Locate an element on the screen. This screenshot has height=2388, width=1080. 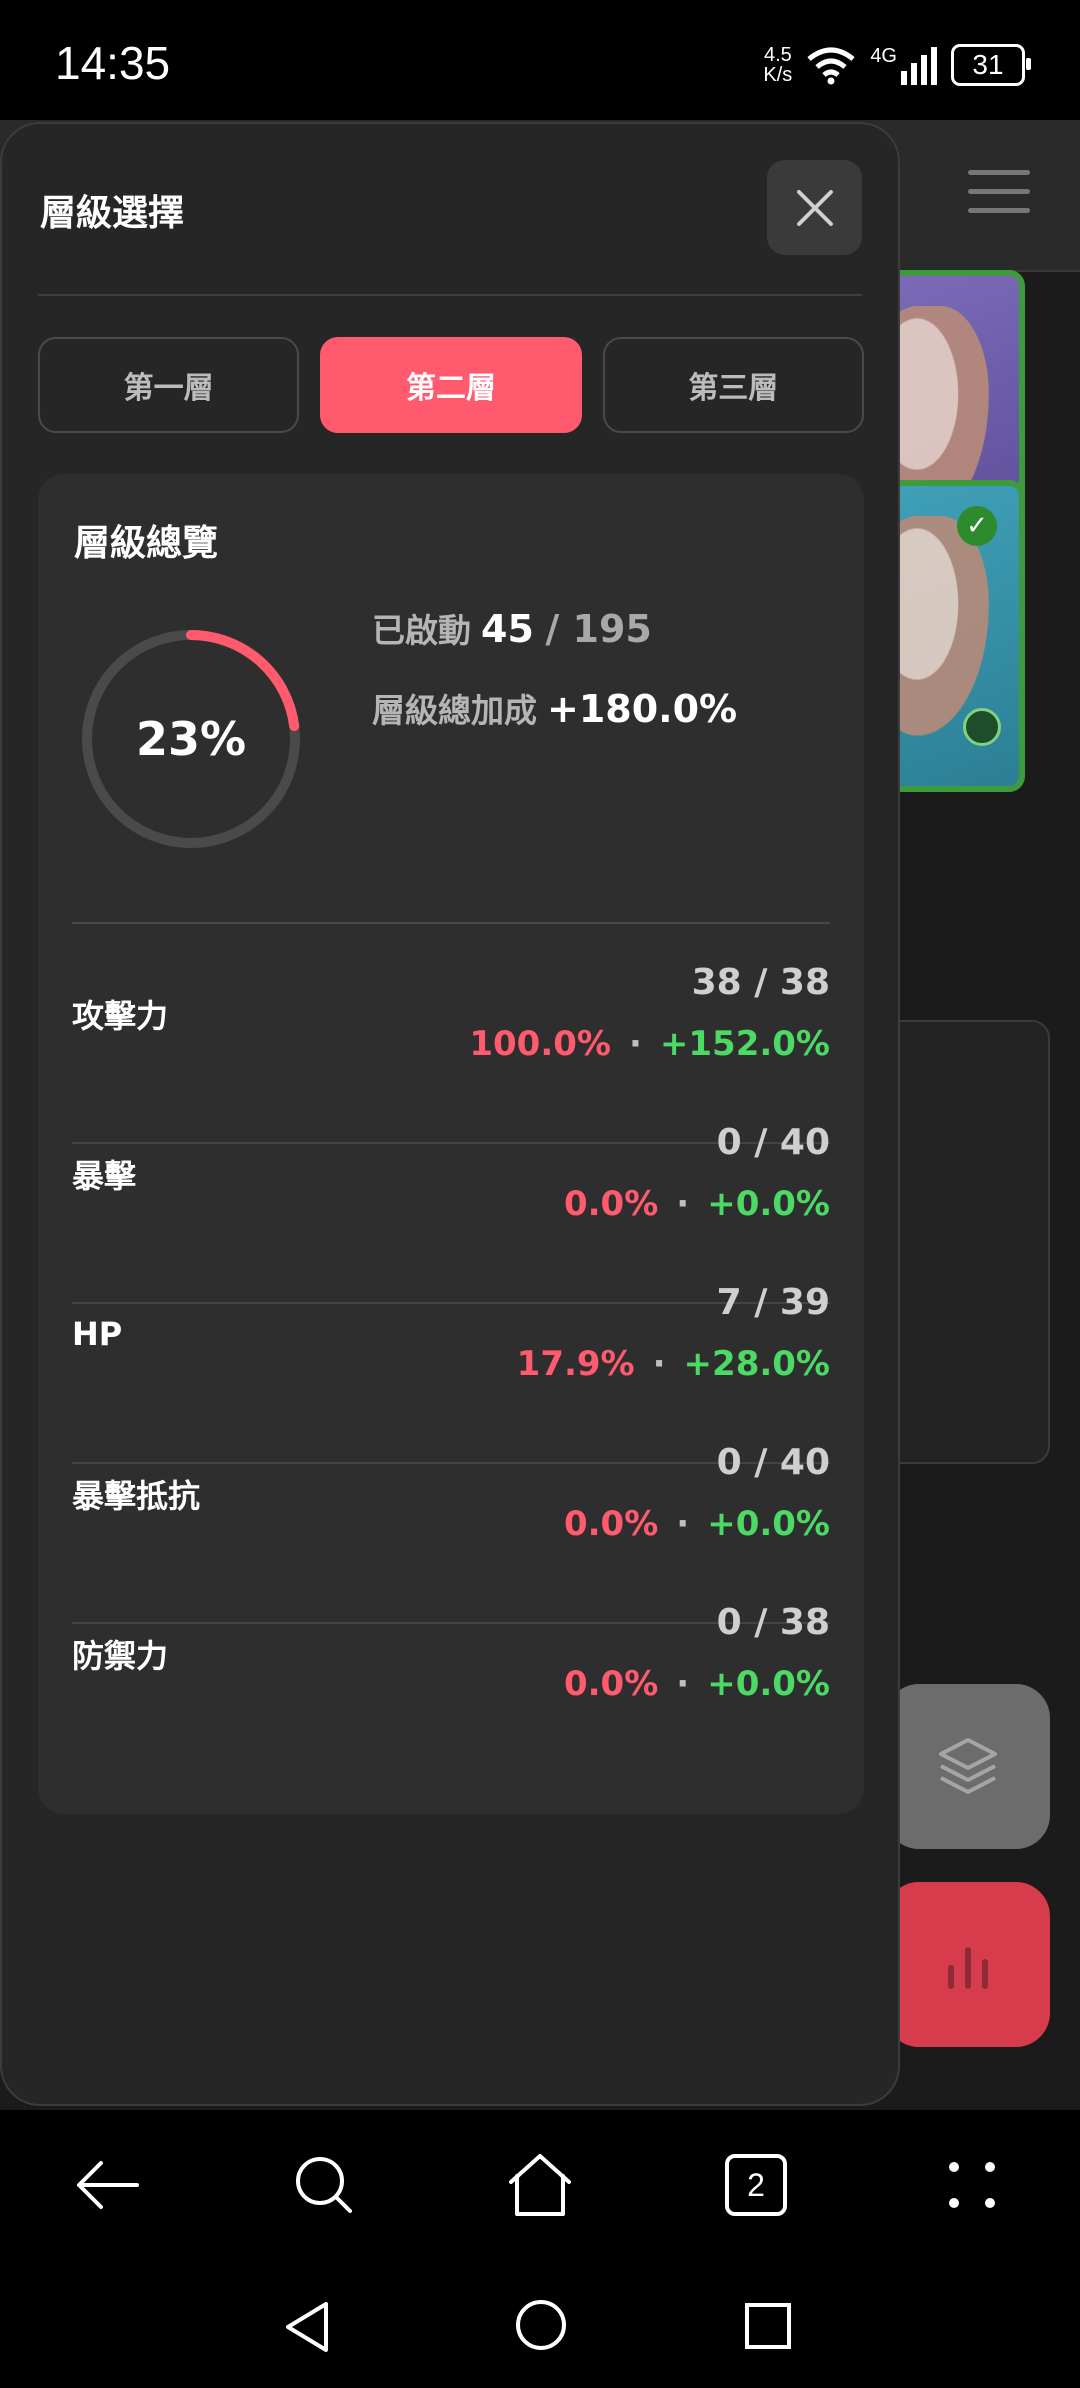
more-button is located at coordinates (972, 2185).